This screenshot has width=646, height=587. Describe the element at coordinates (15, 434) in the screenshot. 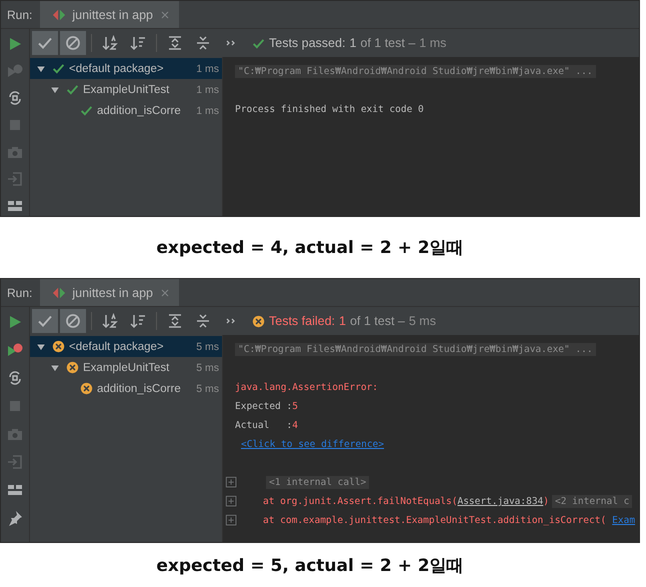

I see `camera-icon` at that location.